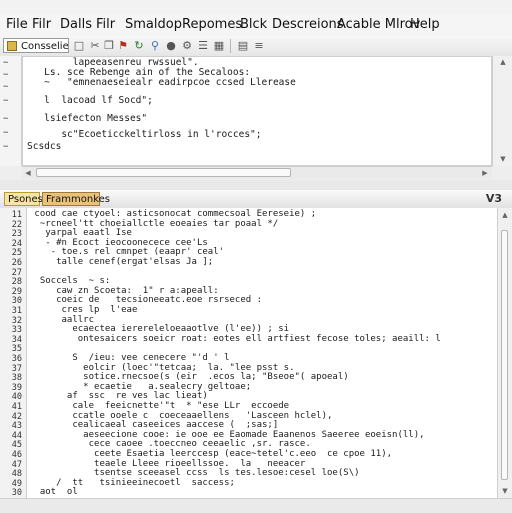  I want to click on line-number: 22, so click(16, 224).